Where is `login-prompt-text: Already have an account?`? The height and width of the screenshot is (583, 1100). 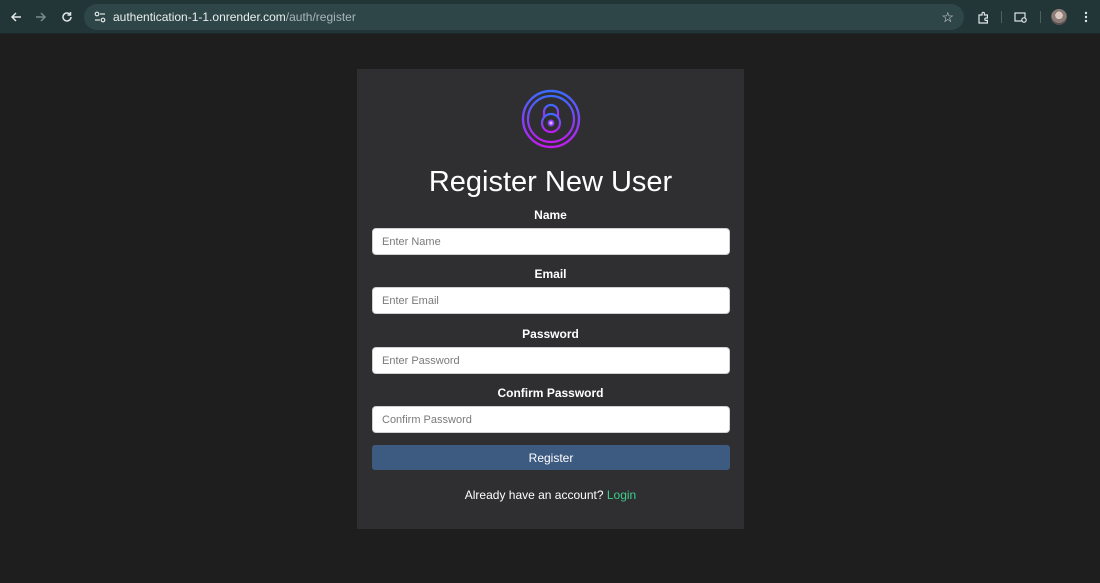 login-prompt-text: Already have an account? is located at coordinates (534, 495).